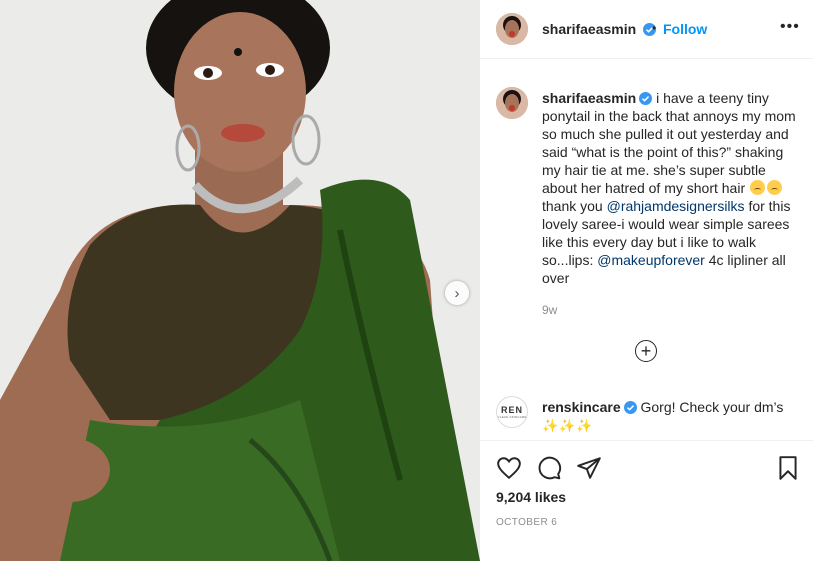  I want to click on likes-count: 9,204 likes, so click(531, 497).